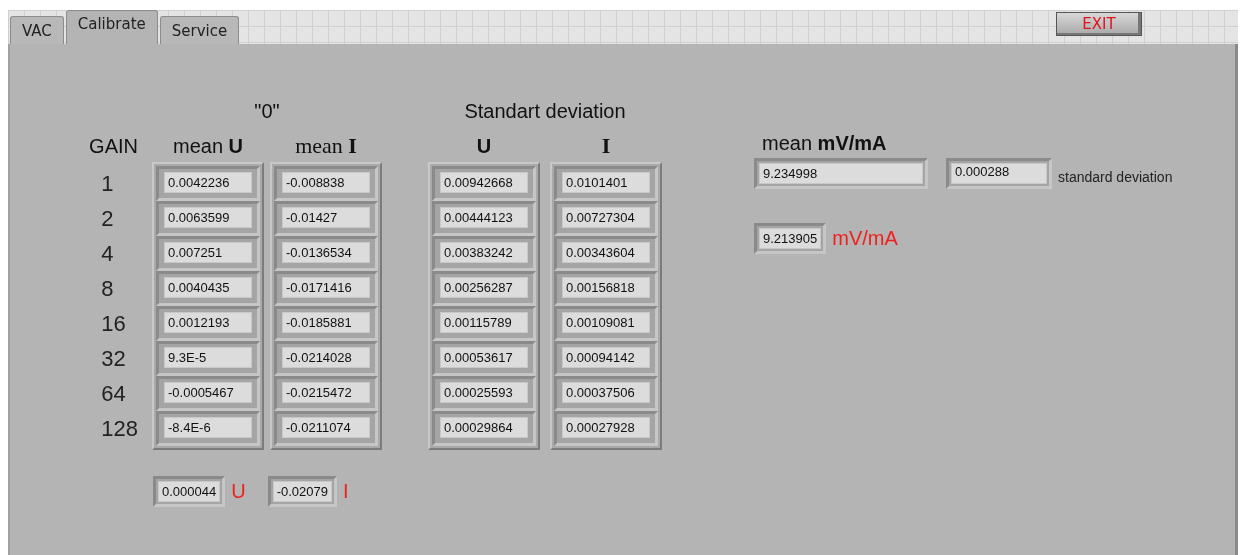 The height and width of the screenshot is (555, 1241). Describe the element at coordinates (825, 144) in the screenshot. I see `ratio-title: mean mV/mA` at that location.